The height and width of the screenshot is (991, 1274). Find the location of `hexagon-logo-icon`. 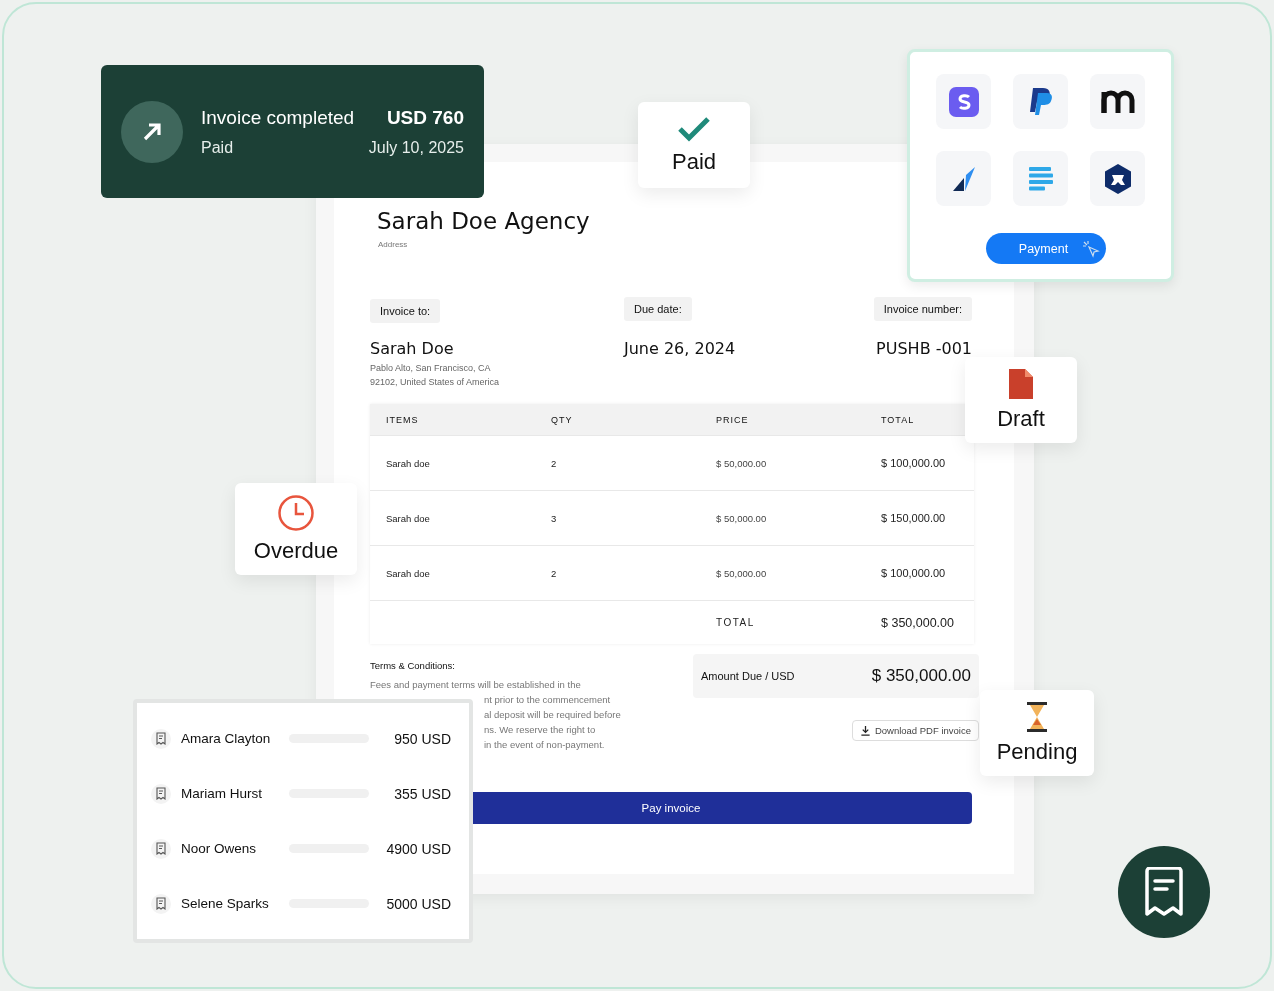

hexagon-logo-icon is located at coordinates (1117, 178).